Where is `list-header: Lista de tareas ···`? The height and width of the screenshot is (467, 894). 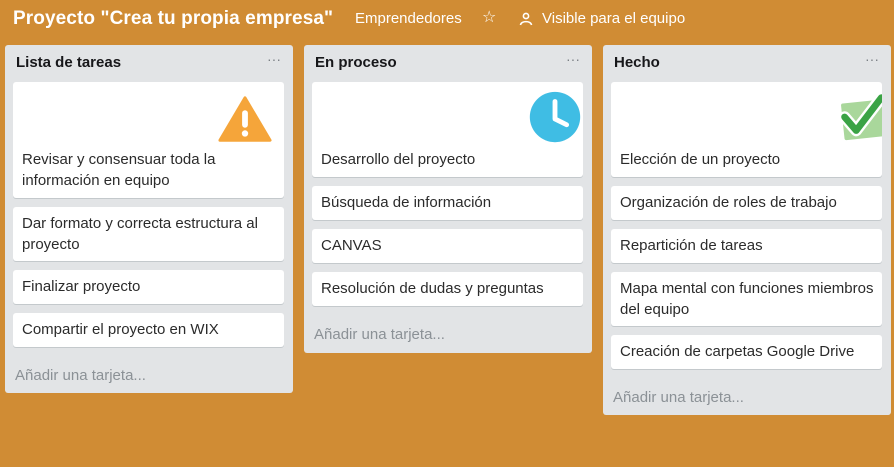
list-header: Lista de tareas ··· is located at coordinates (149, 62).